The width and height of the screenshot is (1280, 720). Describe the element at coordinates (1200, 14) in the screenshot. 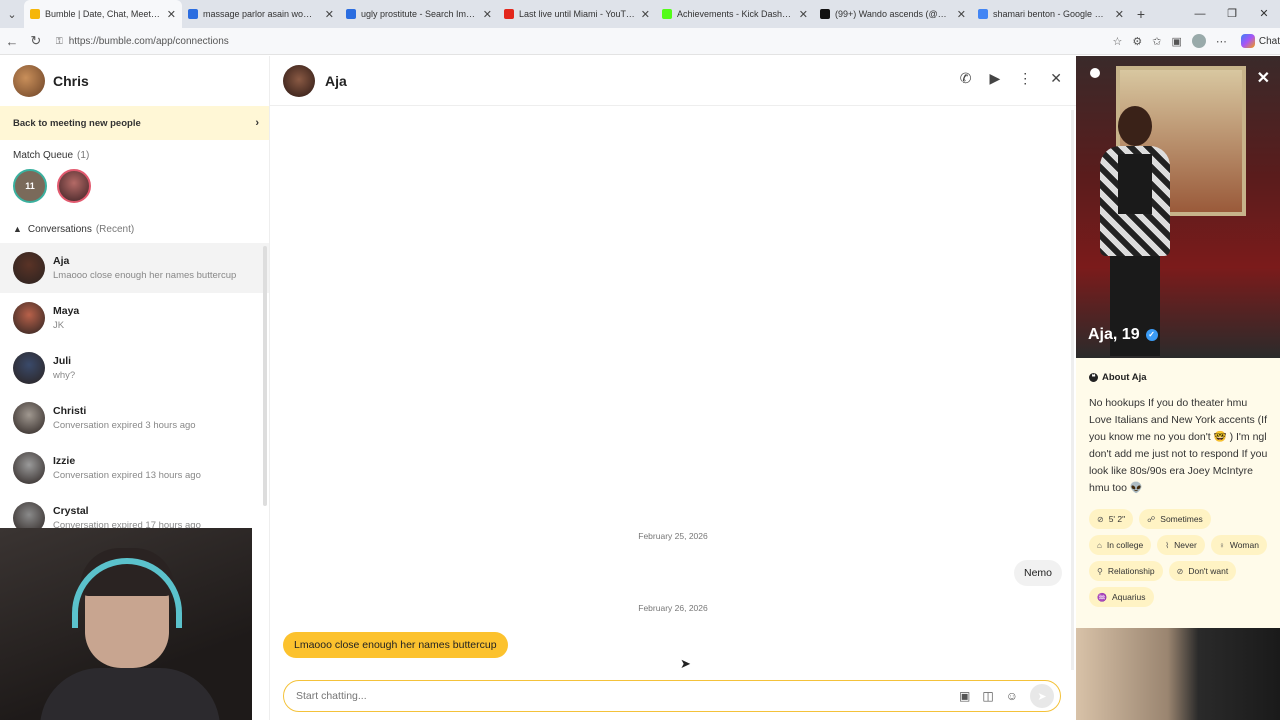

I see `minimize-icon: —` at that location.